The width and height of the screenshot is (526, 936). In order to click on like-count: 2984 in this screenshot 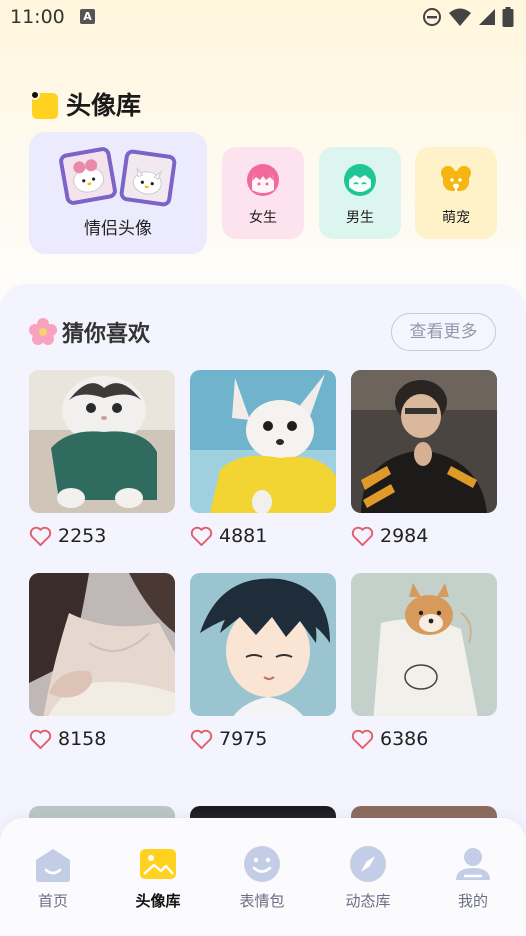, I will do `click(404, 536)`.